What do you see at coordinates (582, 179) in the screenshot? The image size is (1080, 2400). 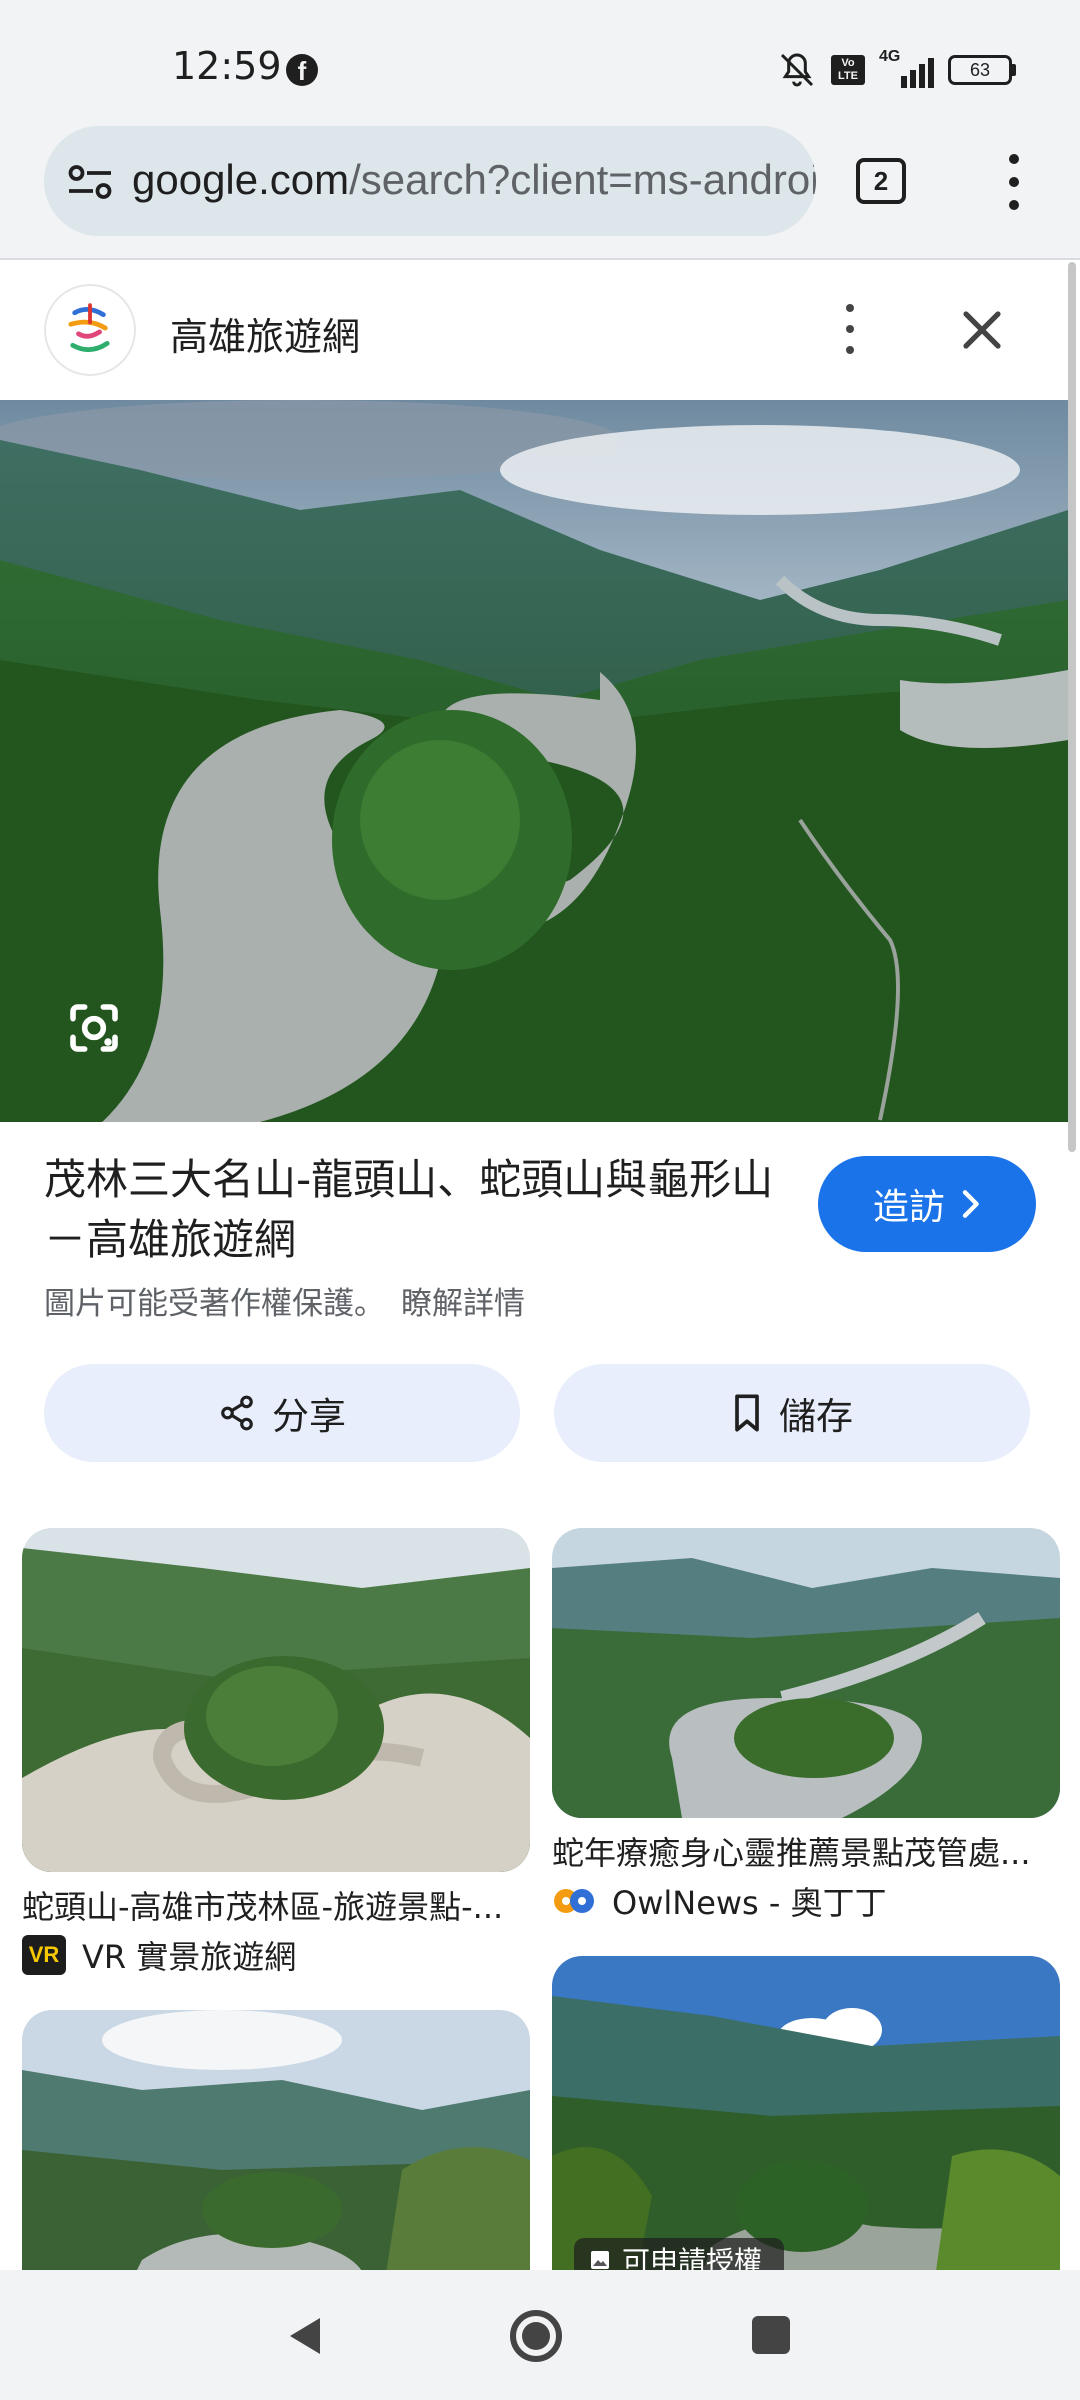 I see `url-path: /search?client=ms-android` at bounding box center [582, 179].